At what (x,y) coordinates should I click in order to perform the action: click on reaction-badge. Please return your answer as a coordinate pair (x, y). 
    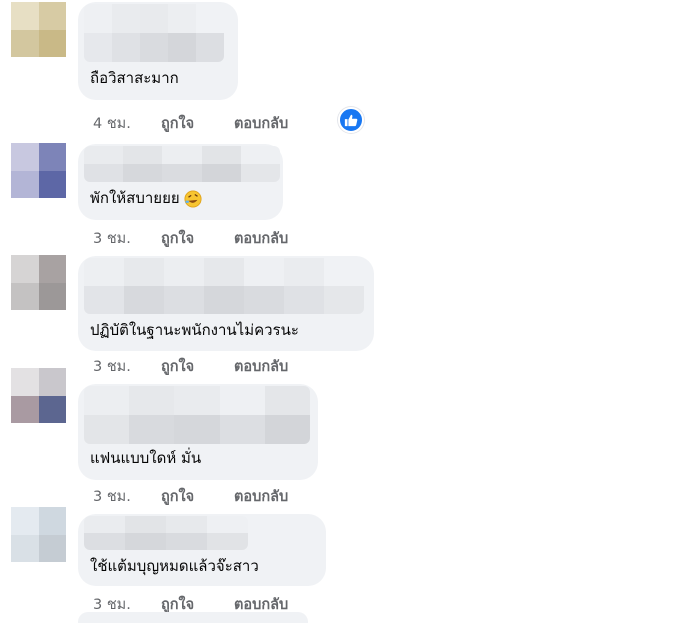
    Looking at the image, I should click on (351, 120).